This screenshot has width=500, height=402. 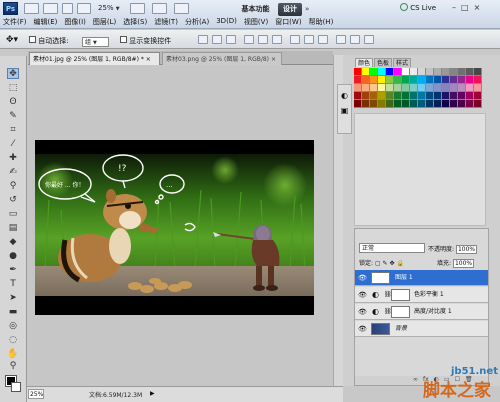 I want to click on 3d-rotate-tool-icon: ◎, so click(x=13, y=326).